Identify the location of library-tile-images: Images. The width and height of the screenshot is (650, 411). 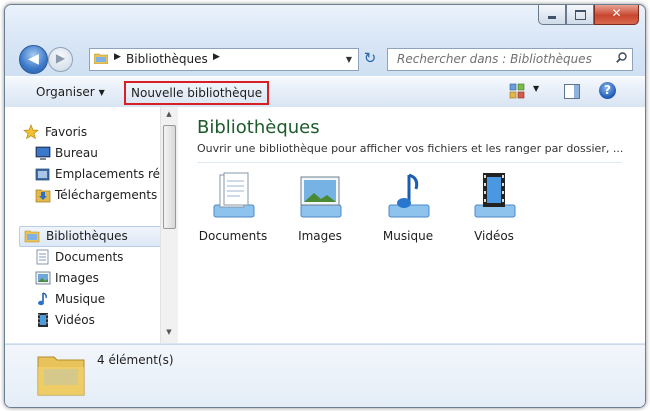
(320, 207).